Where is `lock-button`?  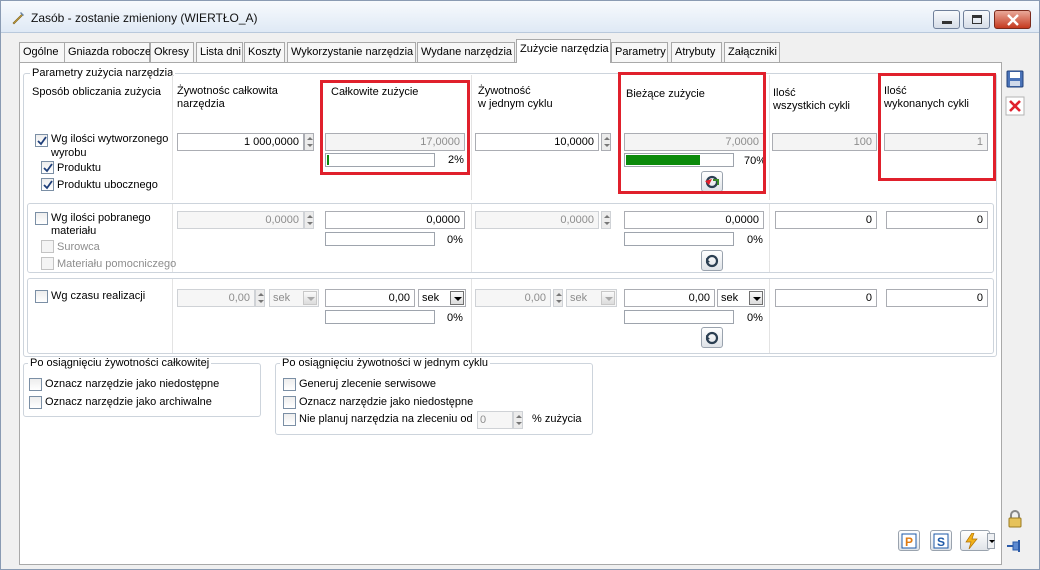 lock-button is located at coordinates (1016, 519).